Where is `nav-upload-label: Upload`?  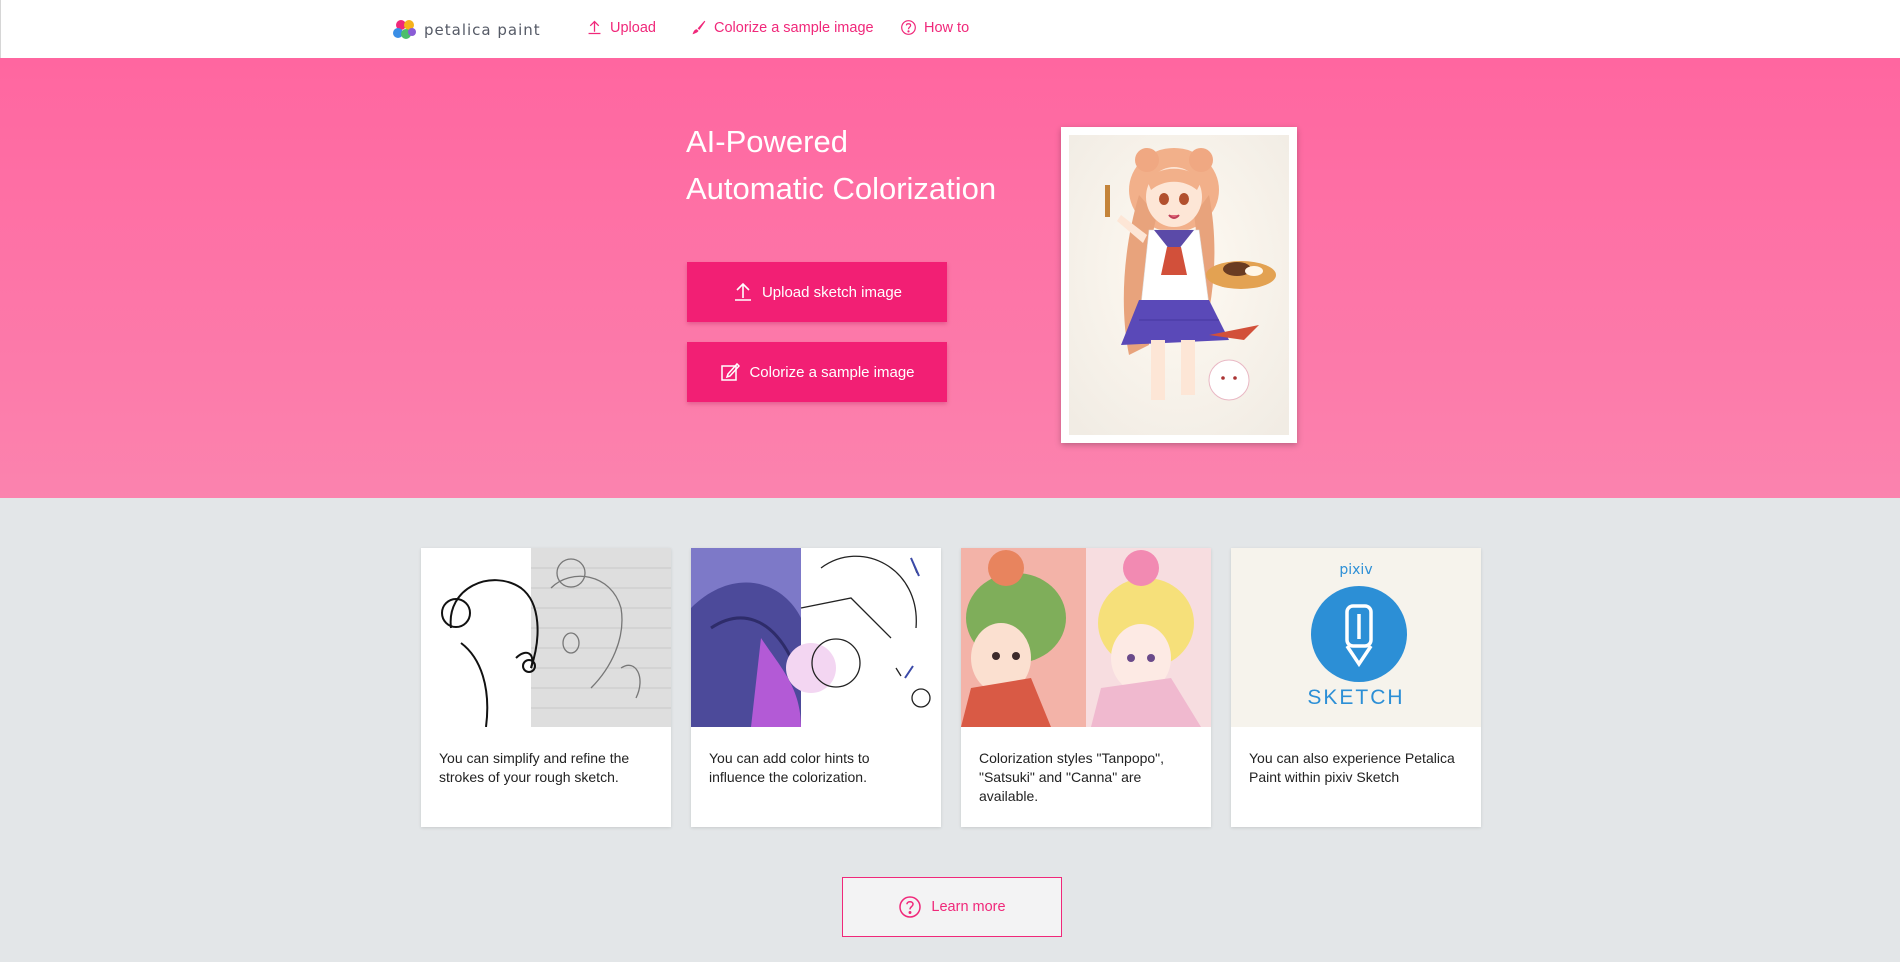 nav-upload-label: Upload is located at coordinates (633, 27).